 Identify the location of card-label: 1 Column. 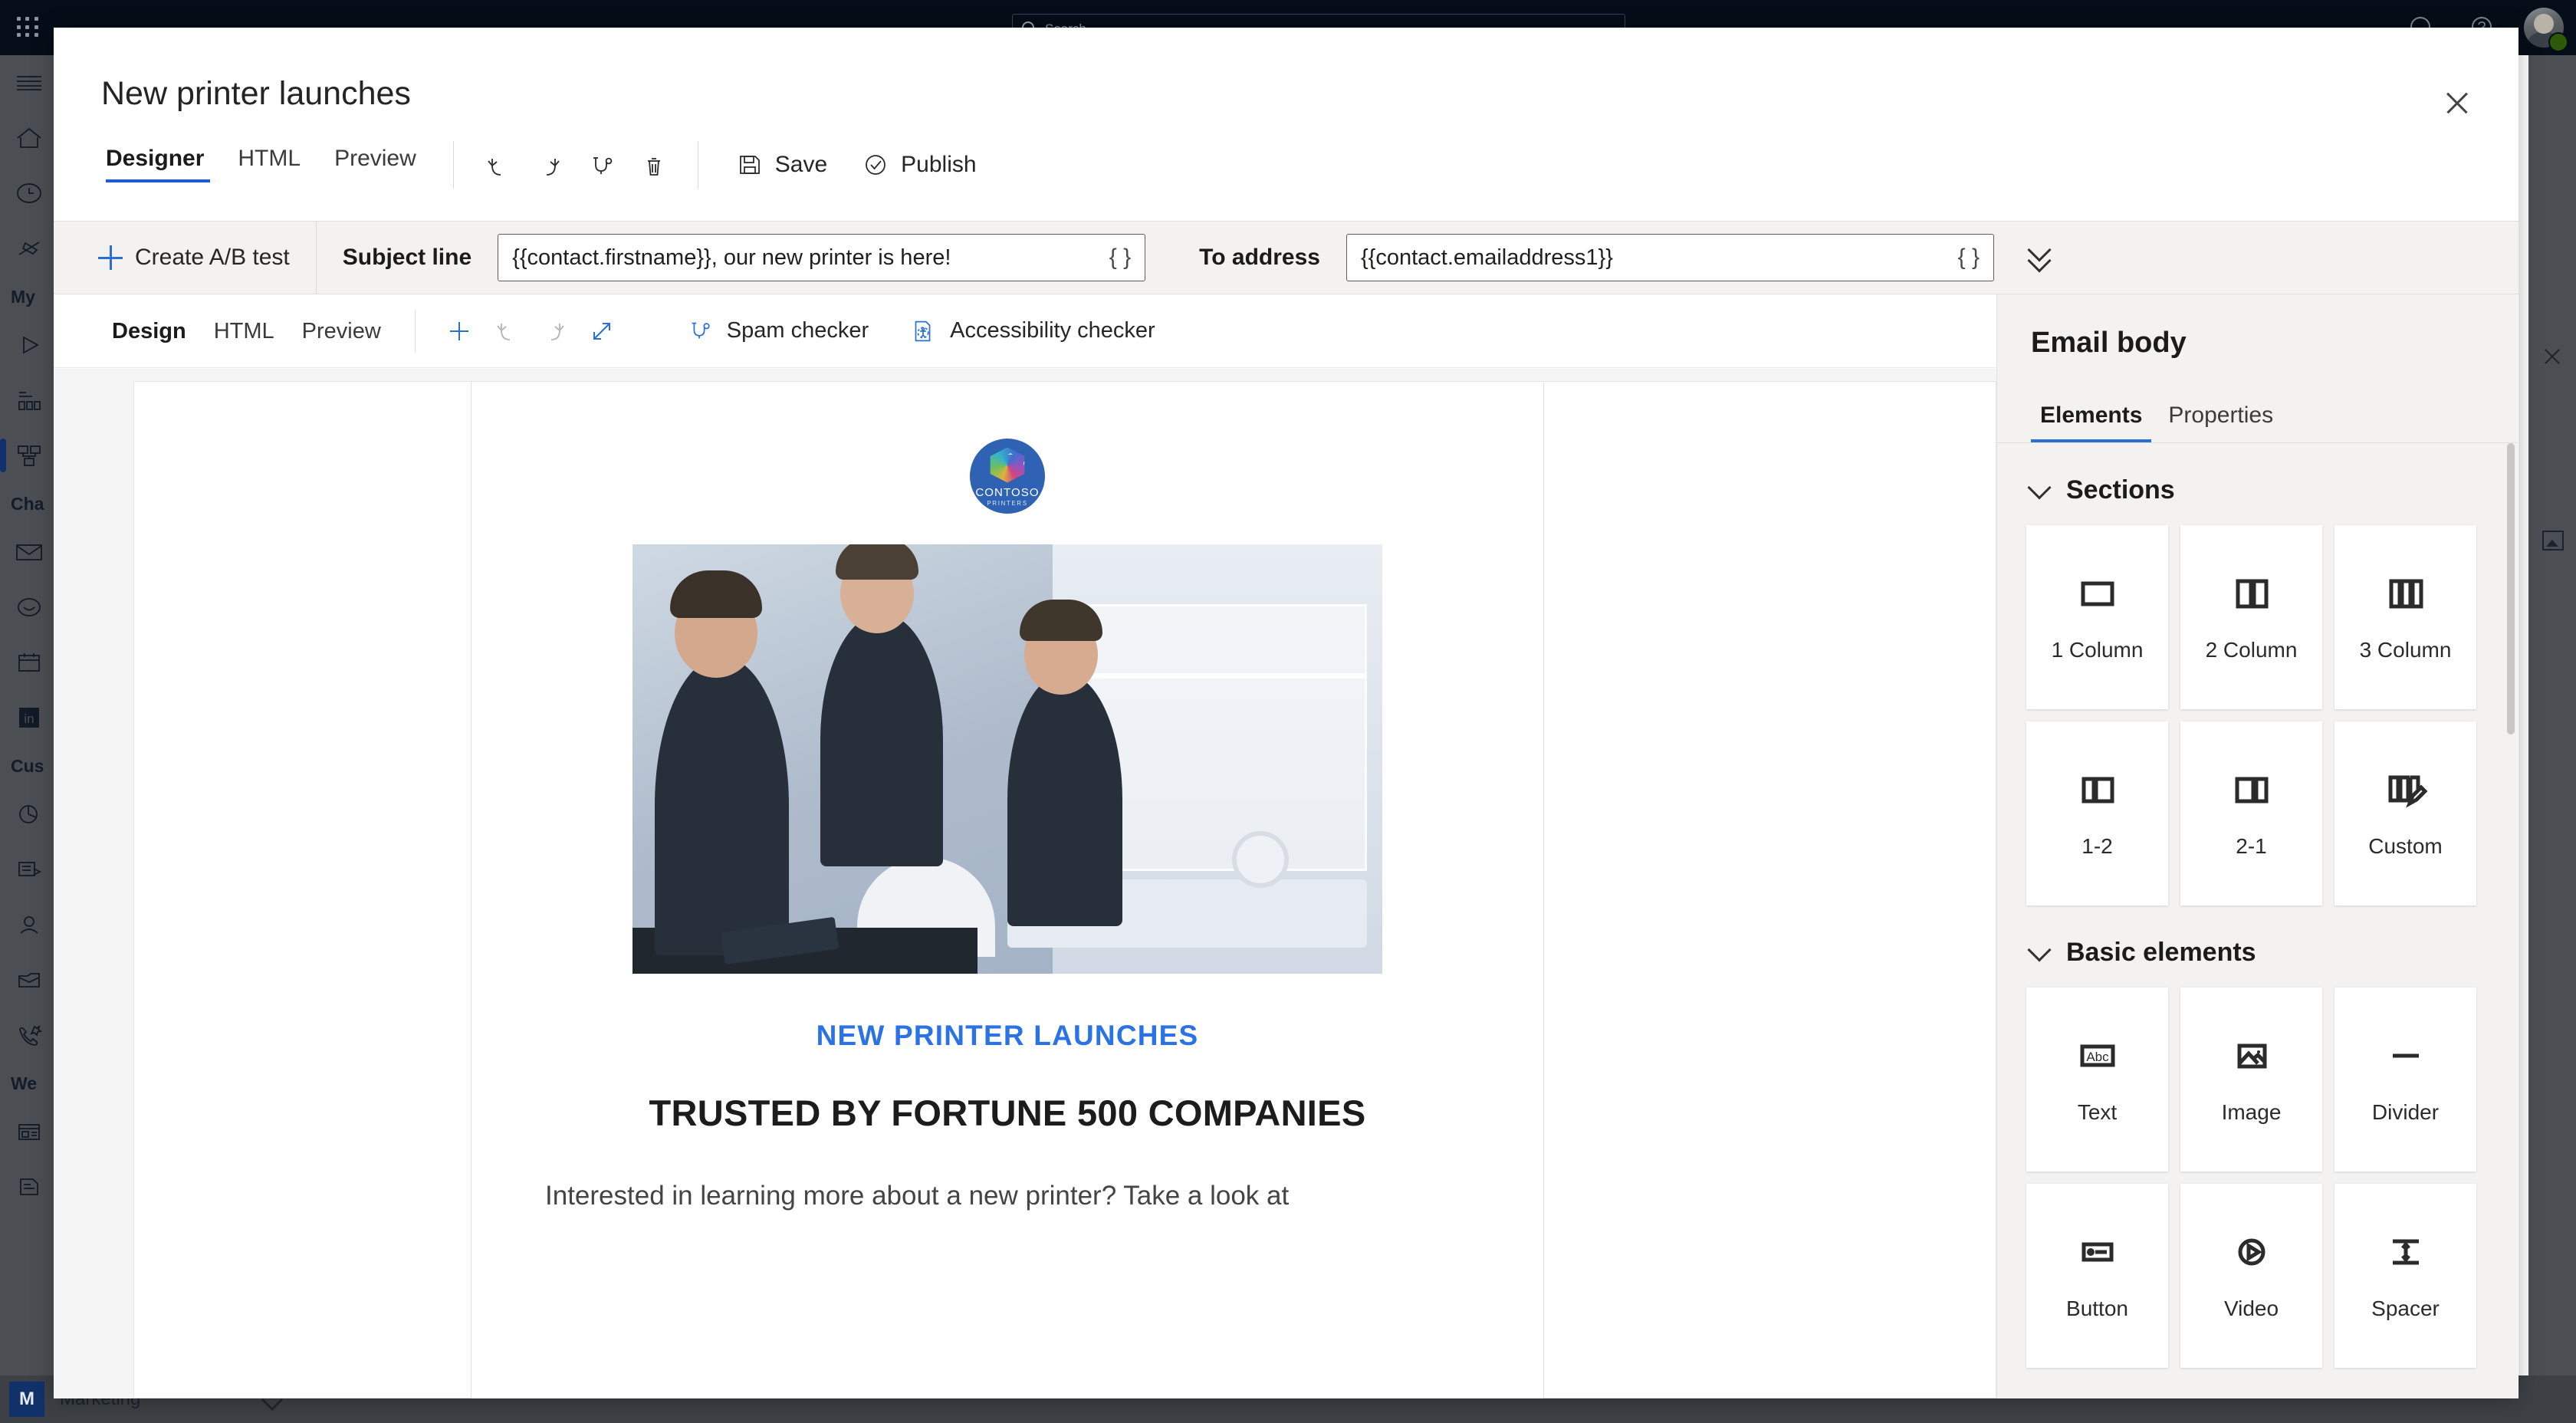
(2098, 650).